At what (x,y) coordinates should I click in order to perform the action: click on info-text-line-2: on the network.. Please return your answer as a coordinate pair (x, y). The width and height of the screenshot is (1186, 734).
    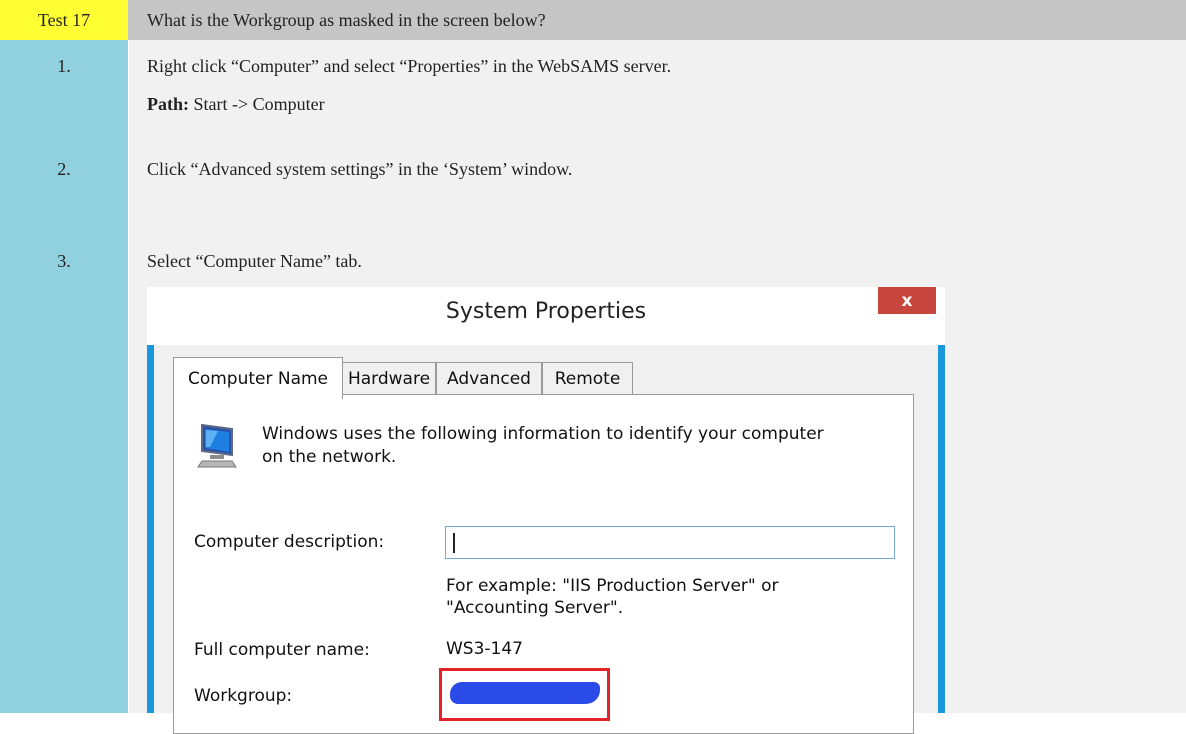
    Looking at the image, I should click on (329, 457).